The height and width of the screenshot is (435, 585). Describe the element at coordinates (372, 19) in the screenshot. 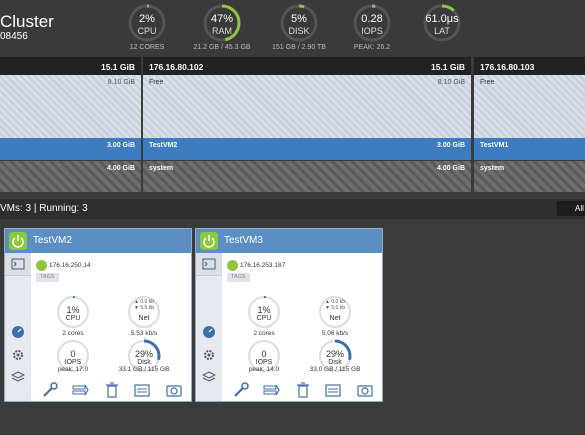

I see `iops-gauge-value: 0.28` at that location.